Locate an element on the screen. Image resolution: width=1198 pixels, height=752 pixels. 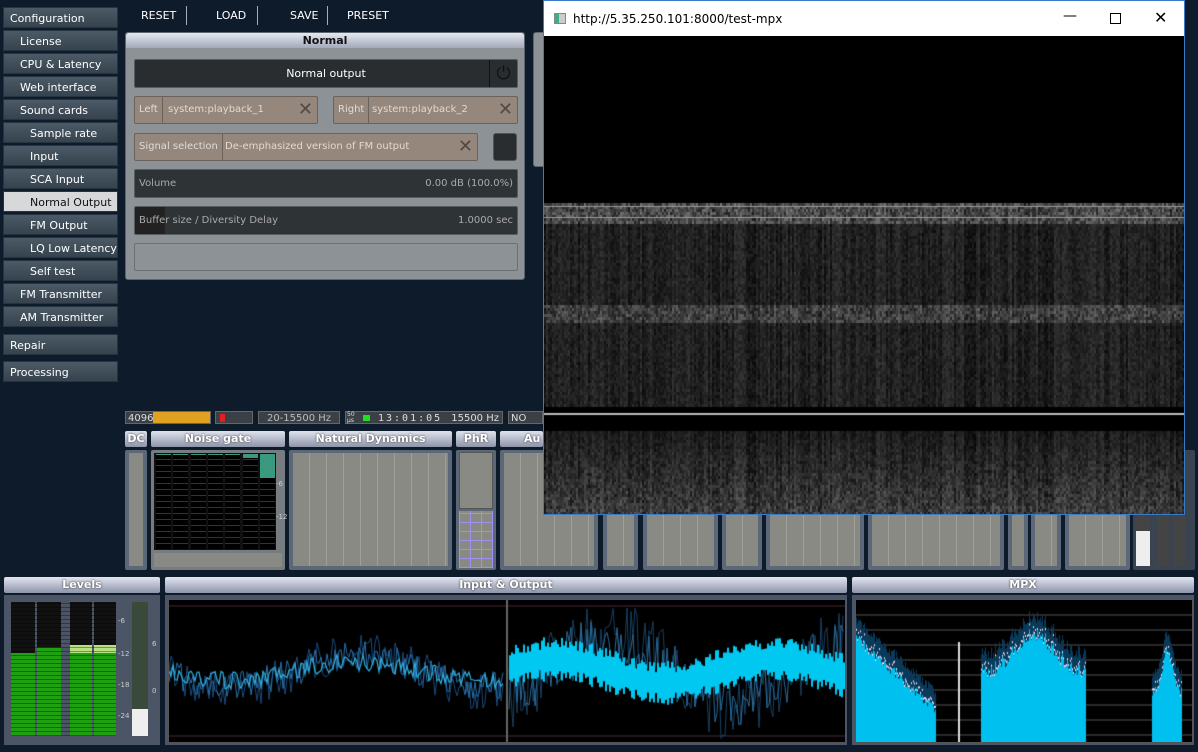
waveform-scope is located at coordinates (507, 671).